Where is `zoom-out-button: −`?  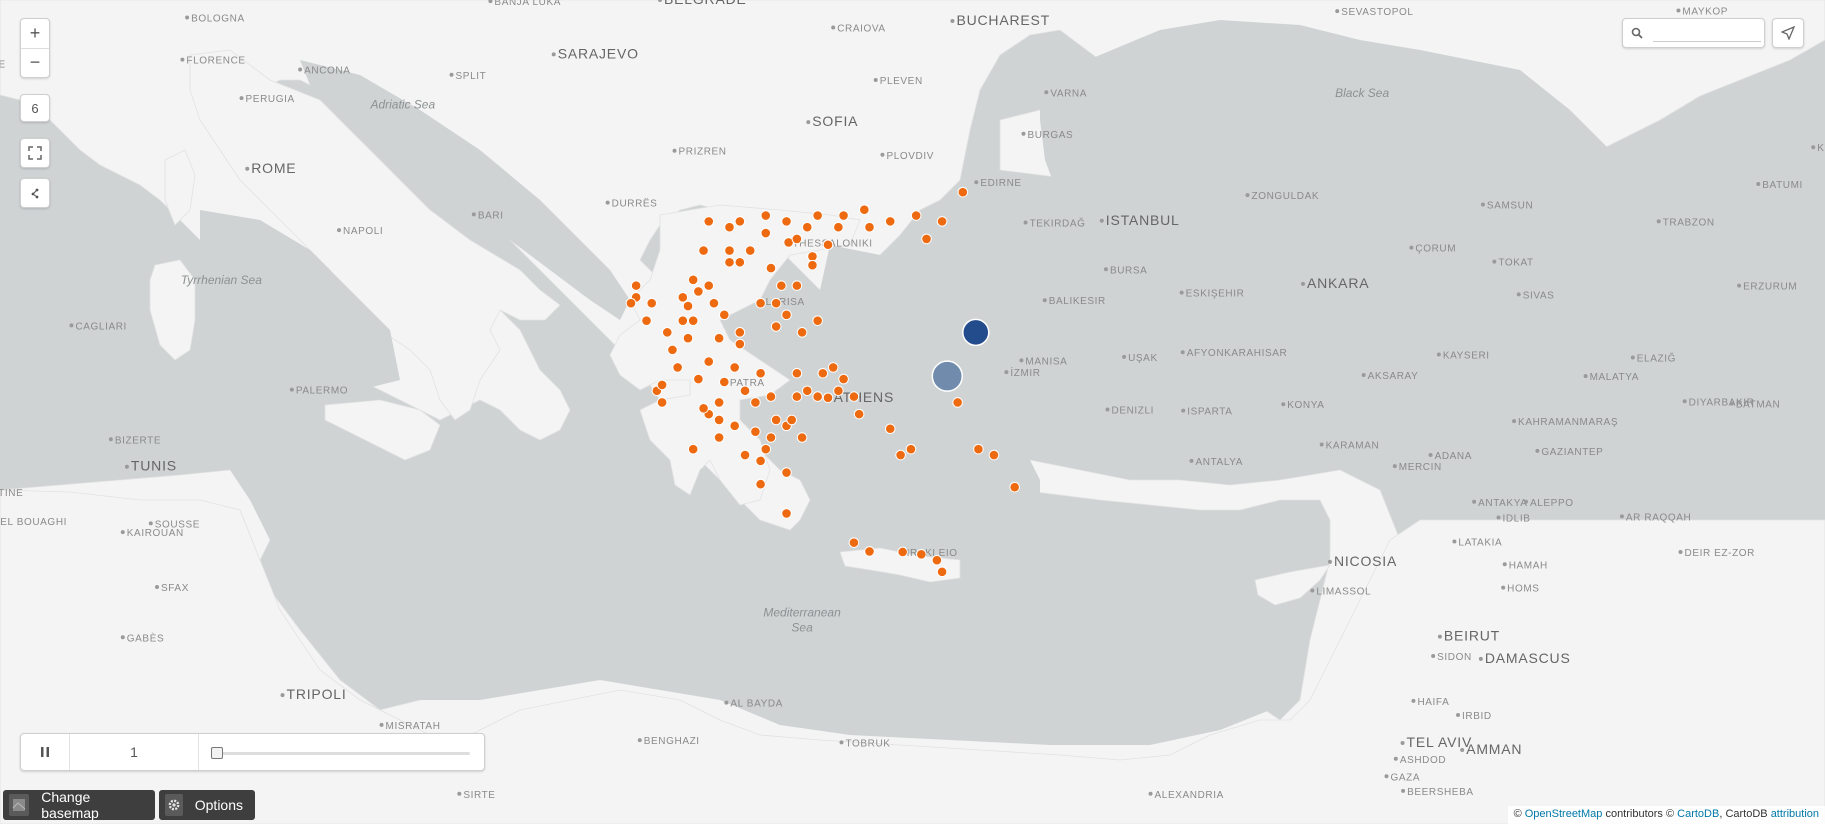
zoom-out-button: − is located at coordinates (35, 63).